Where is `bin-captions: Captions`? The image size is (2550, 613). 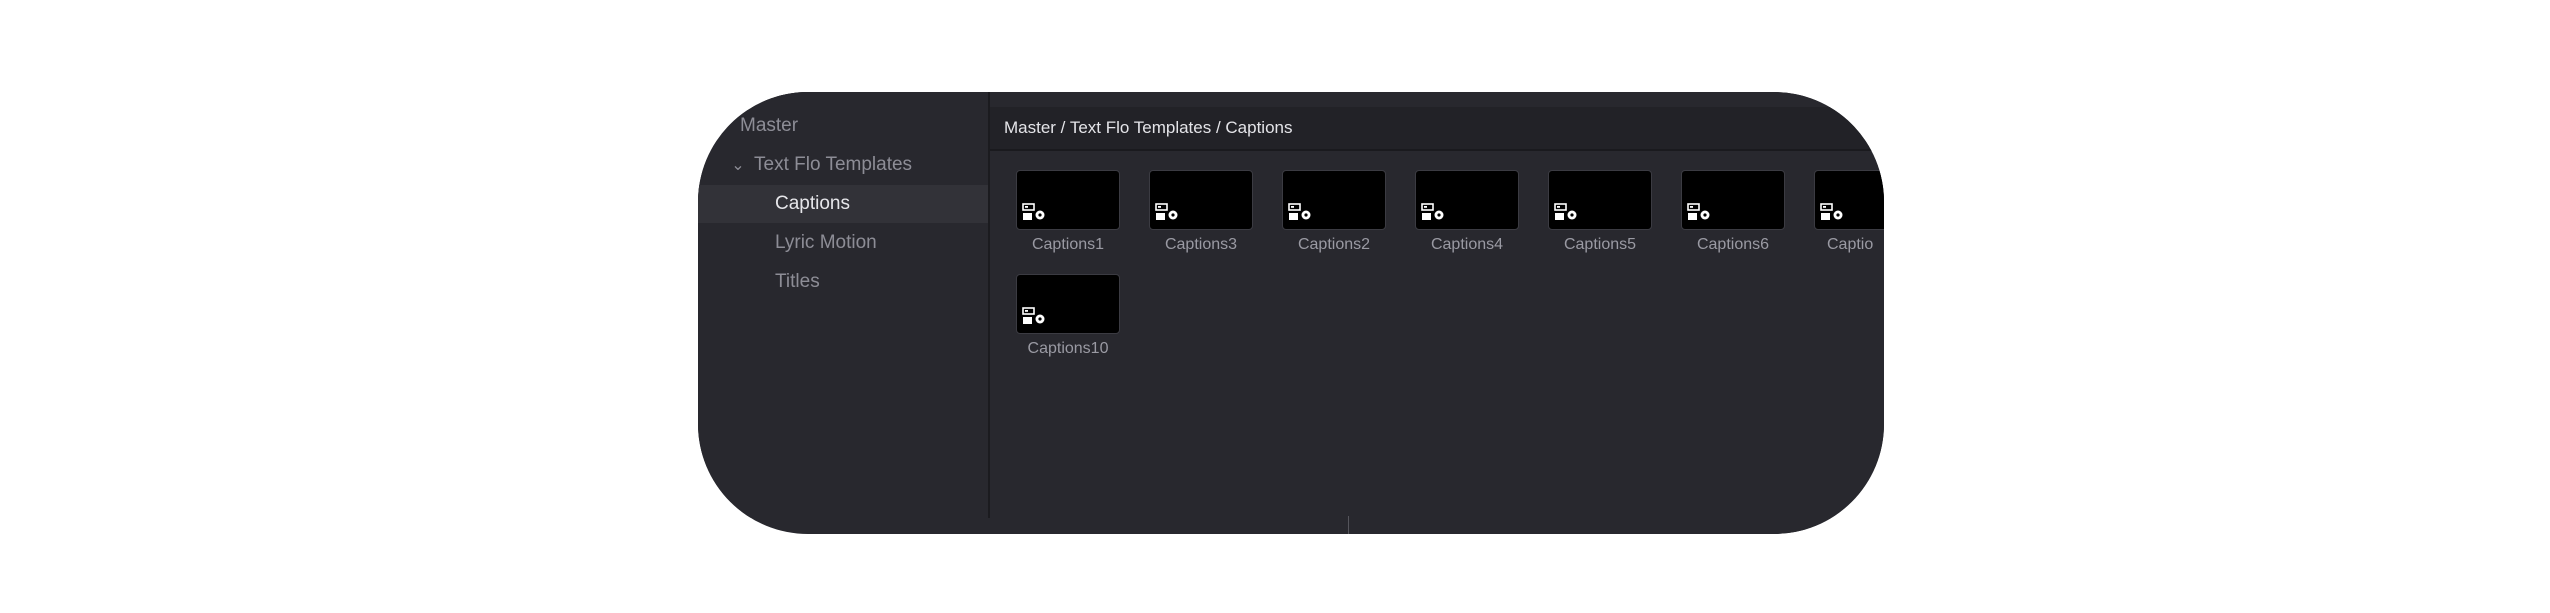
bin-captions: Captions is located at coordinates (843, 204).